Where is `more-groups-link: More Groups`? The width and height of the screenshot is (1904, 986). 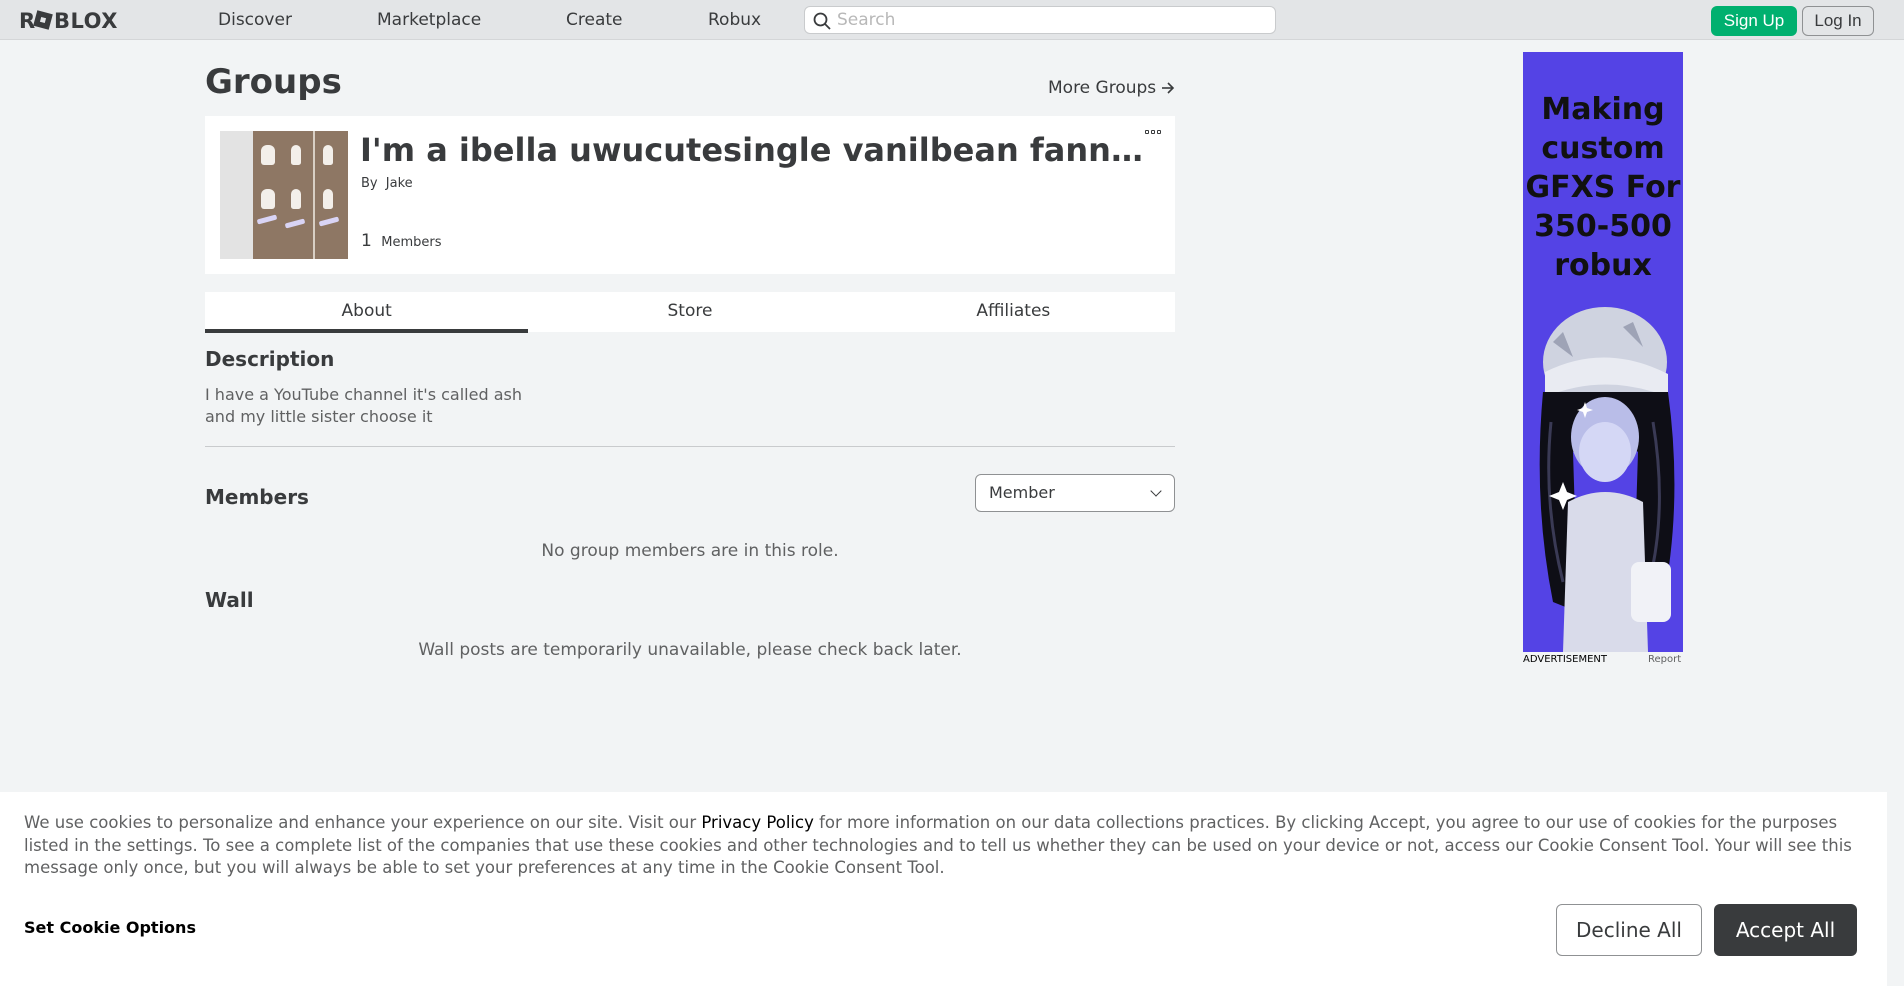
more-groups-link: More Groups is located at coordinates (1111, 88).